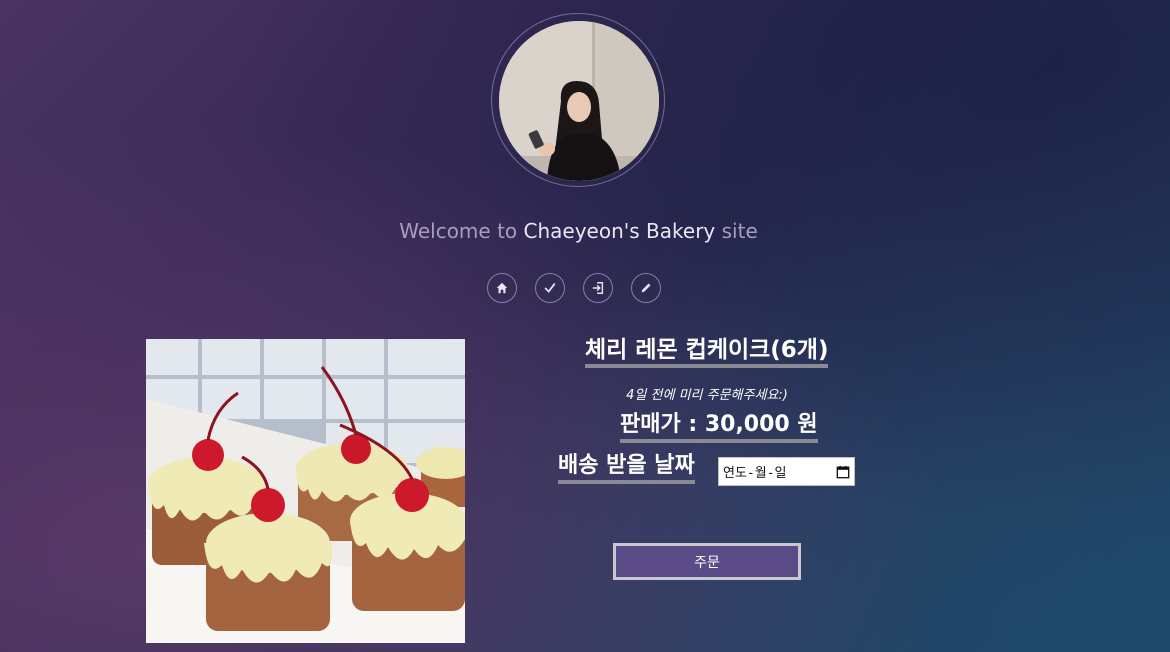  Describe the element at coordinates (579, 101) in the screenshot. I see `avatar` at that location.